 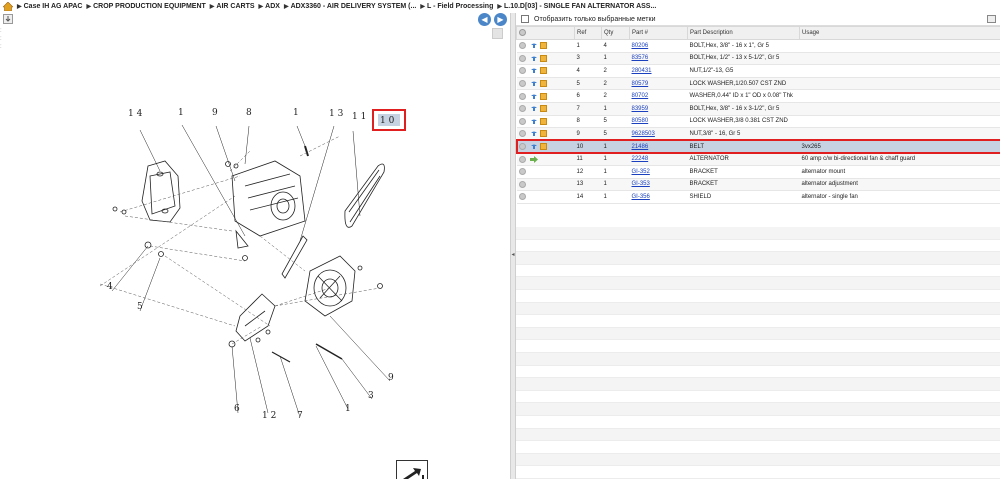 What do you see at coordinates (296, 113) in the screenshot?
I see `callout-1b: 1` at bounding box center [296, 113].